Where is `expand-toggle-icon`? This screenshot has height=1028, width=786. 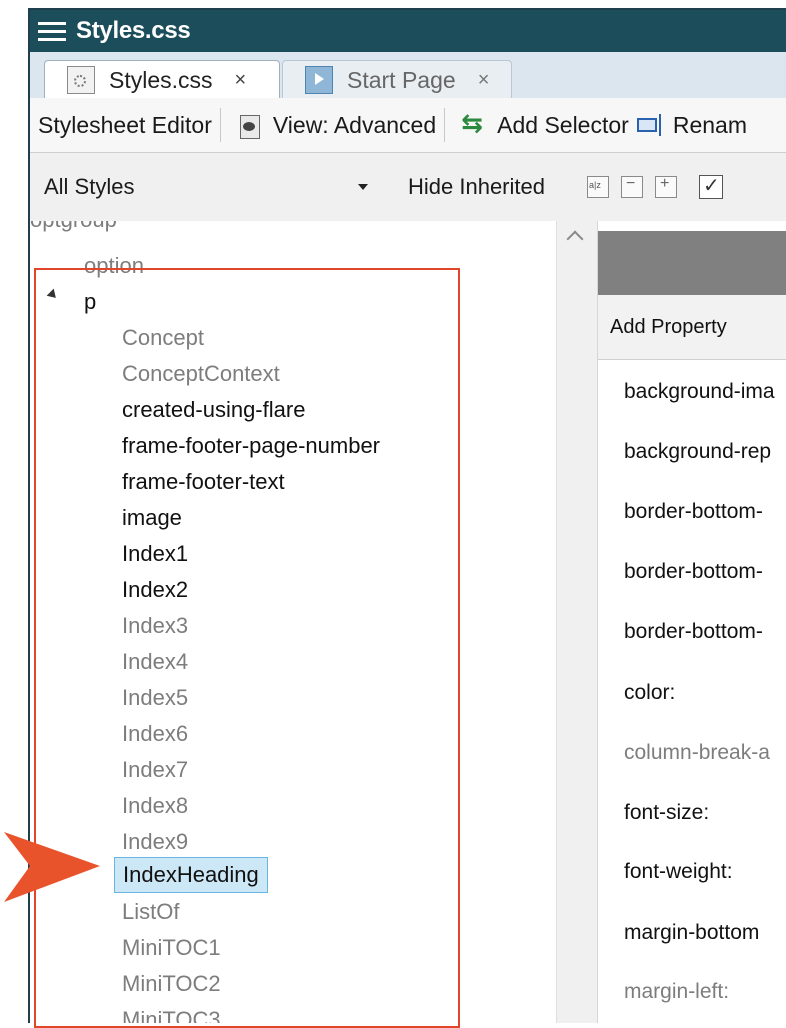
expand-toggle-icon is located at coordinates (53, 295).